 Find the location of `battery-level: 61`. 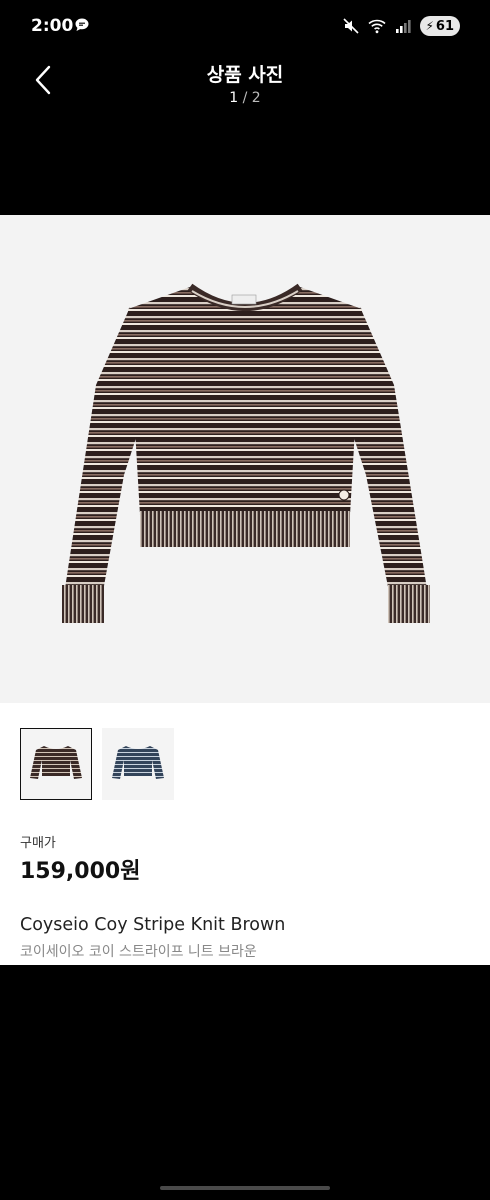

battery-level: 61 is located at coordinates (444, 26).